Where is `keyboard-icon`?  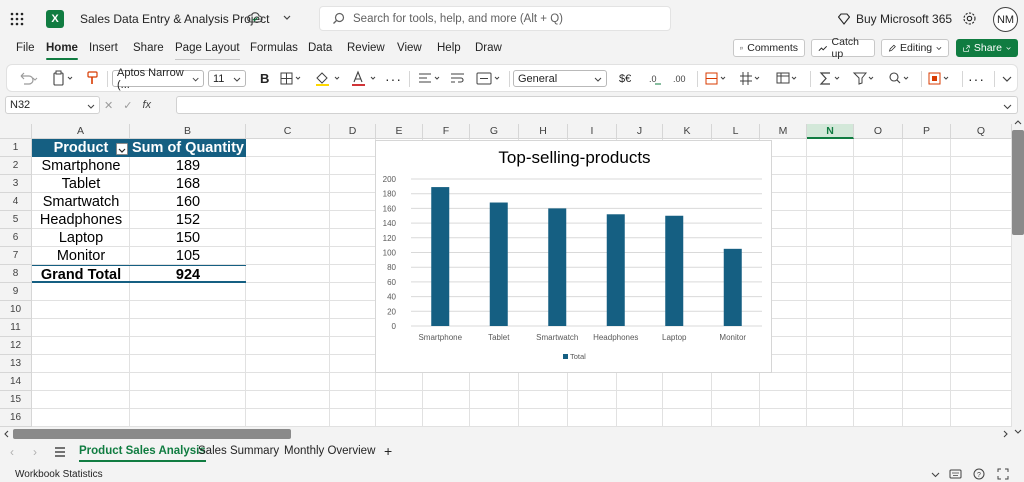 keyboard-icon is located at coordinates (955, 474).